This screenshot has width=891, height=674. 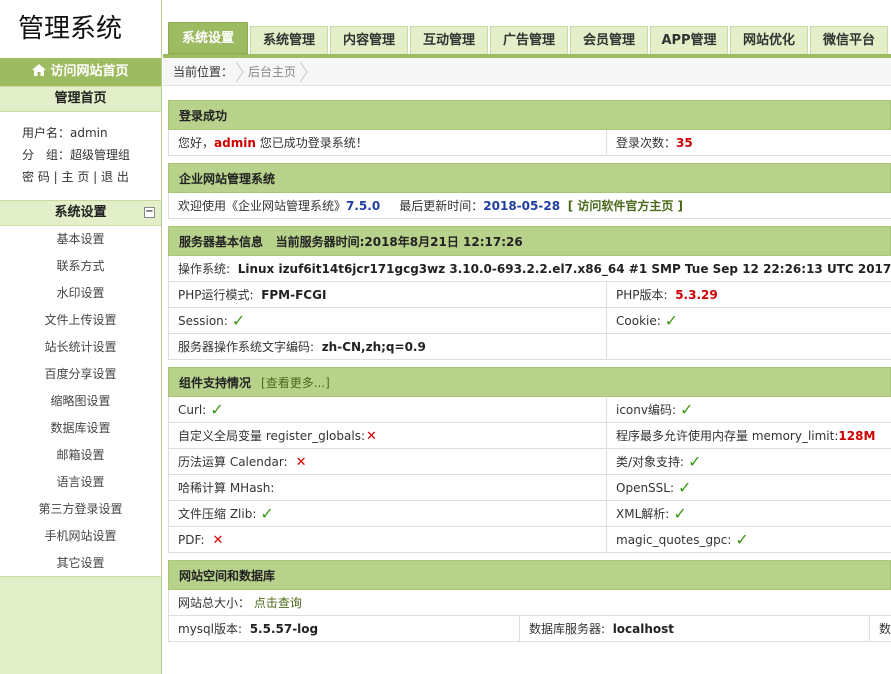 I want to click on table-row: PDF: ✕ magic_quotes_gpc: ✓, so click(x=529, y=540).